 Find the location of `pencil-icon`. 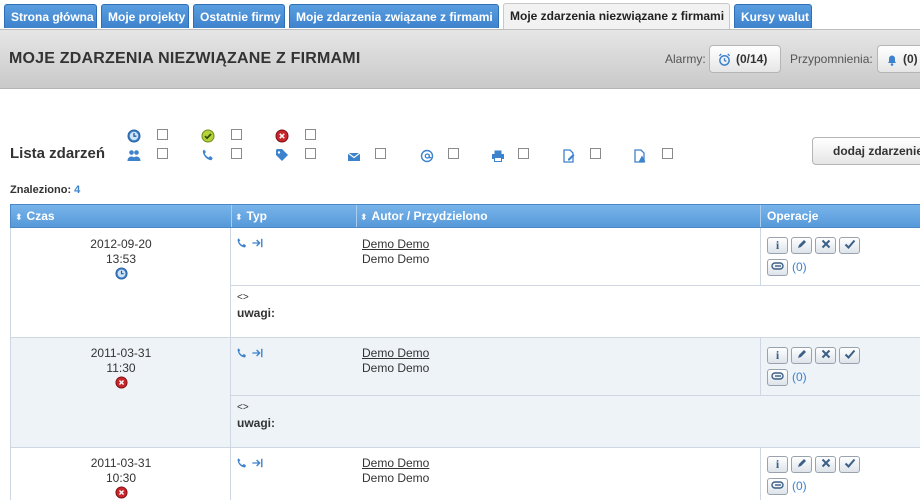

pencil-icon is located at coordinates (801, 244).